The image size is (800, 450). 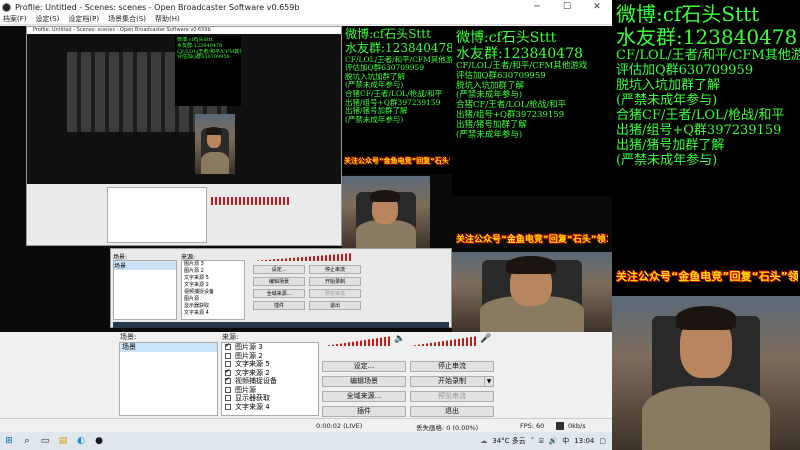 What do you see at coordinates (270, 398) in the screenshot?
I see `source-item: 显示器获取` at bounding box center [270, 398].